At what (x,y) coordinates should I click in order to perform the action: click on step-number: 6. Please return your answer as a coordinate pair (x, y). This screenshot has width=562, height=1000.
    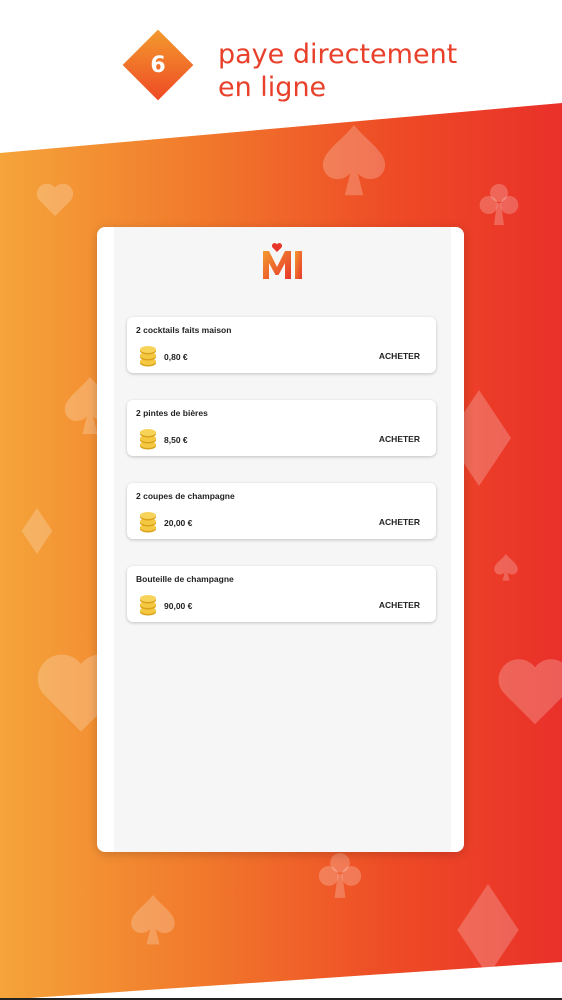
    Looking at the image, I should click on (158, 65).